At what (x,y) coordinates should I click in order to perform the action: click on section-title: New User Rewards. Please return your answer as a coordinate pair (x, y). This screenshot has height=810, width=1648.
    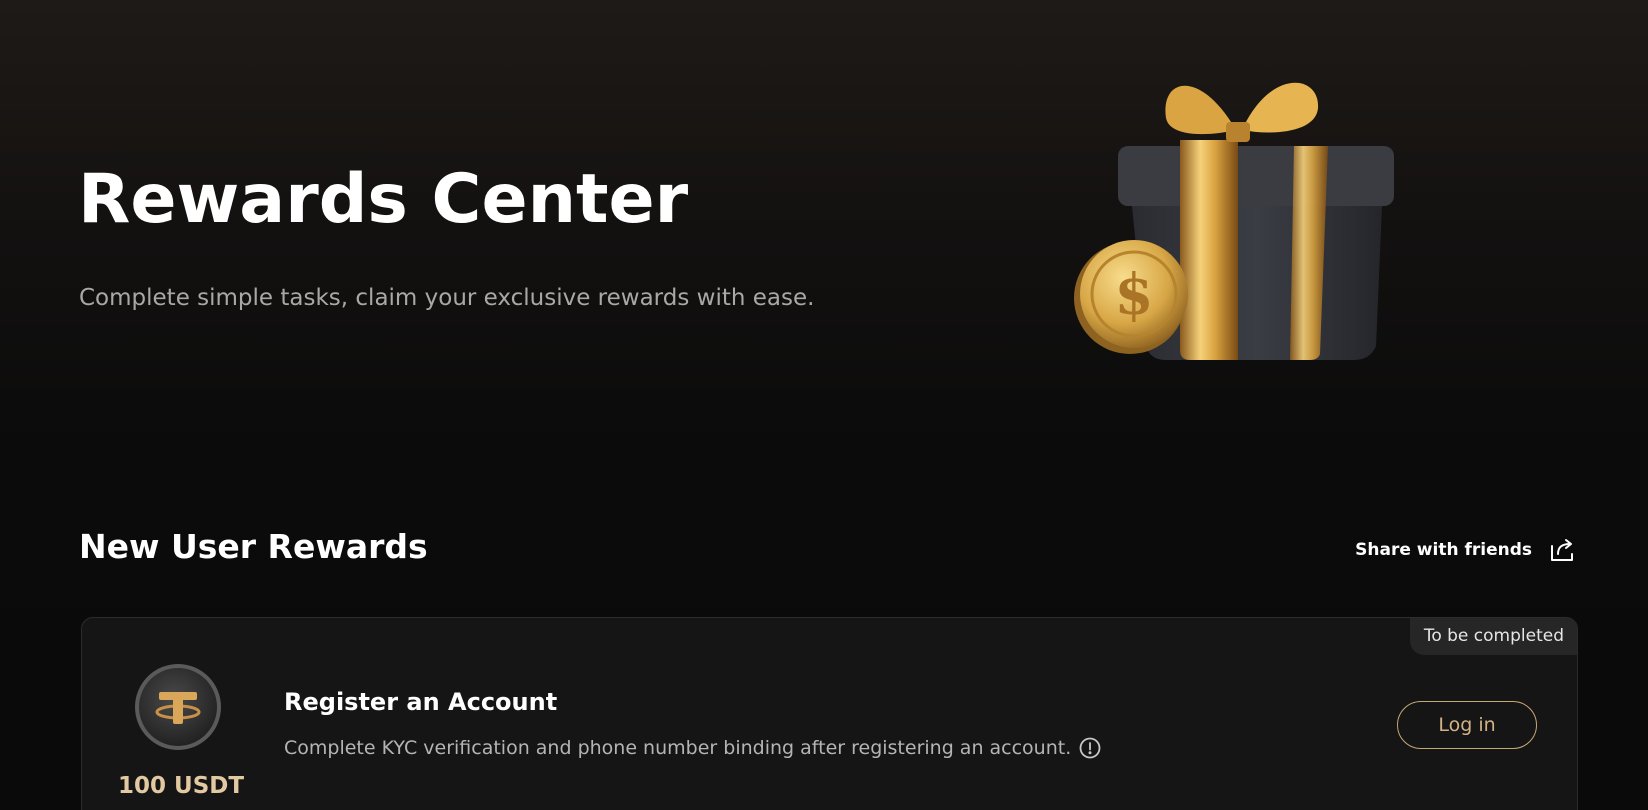
    Looking at the image, I should click on (253, 546).